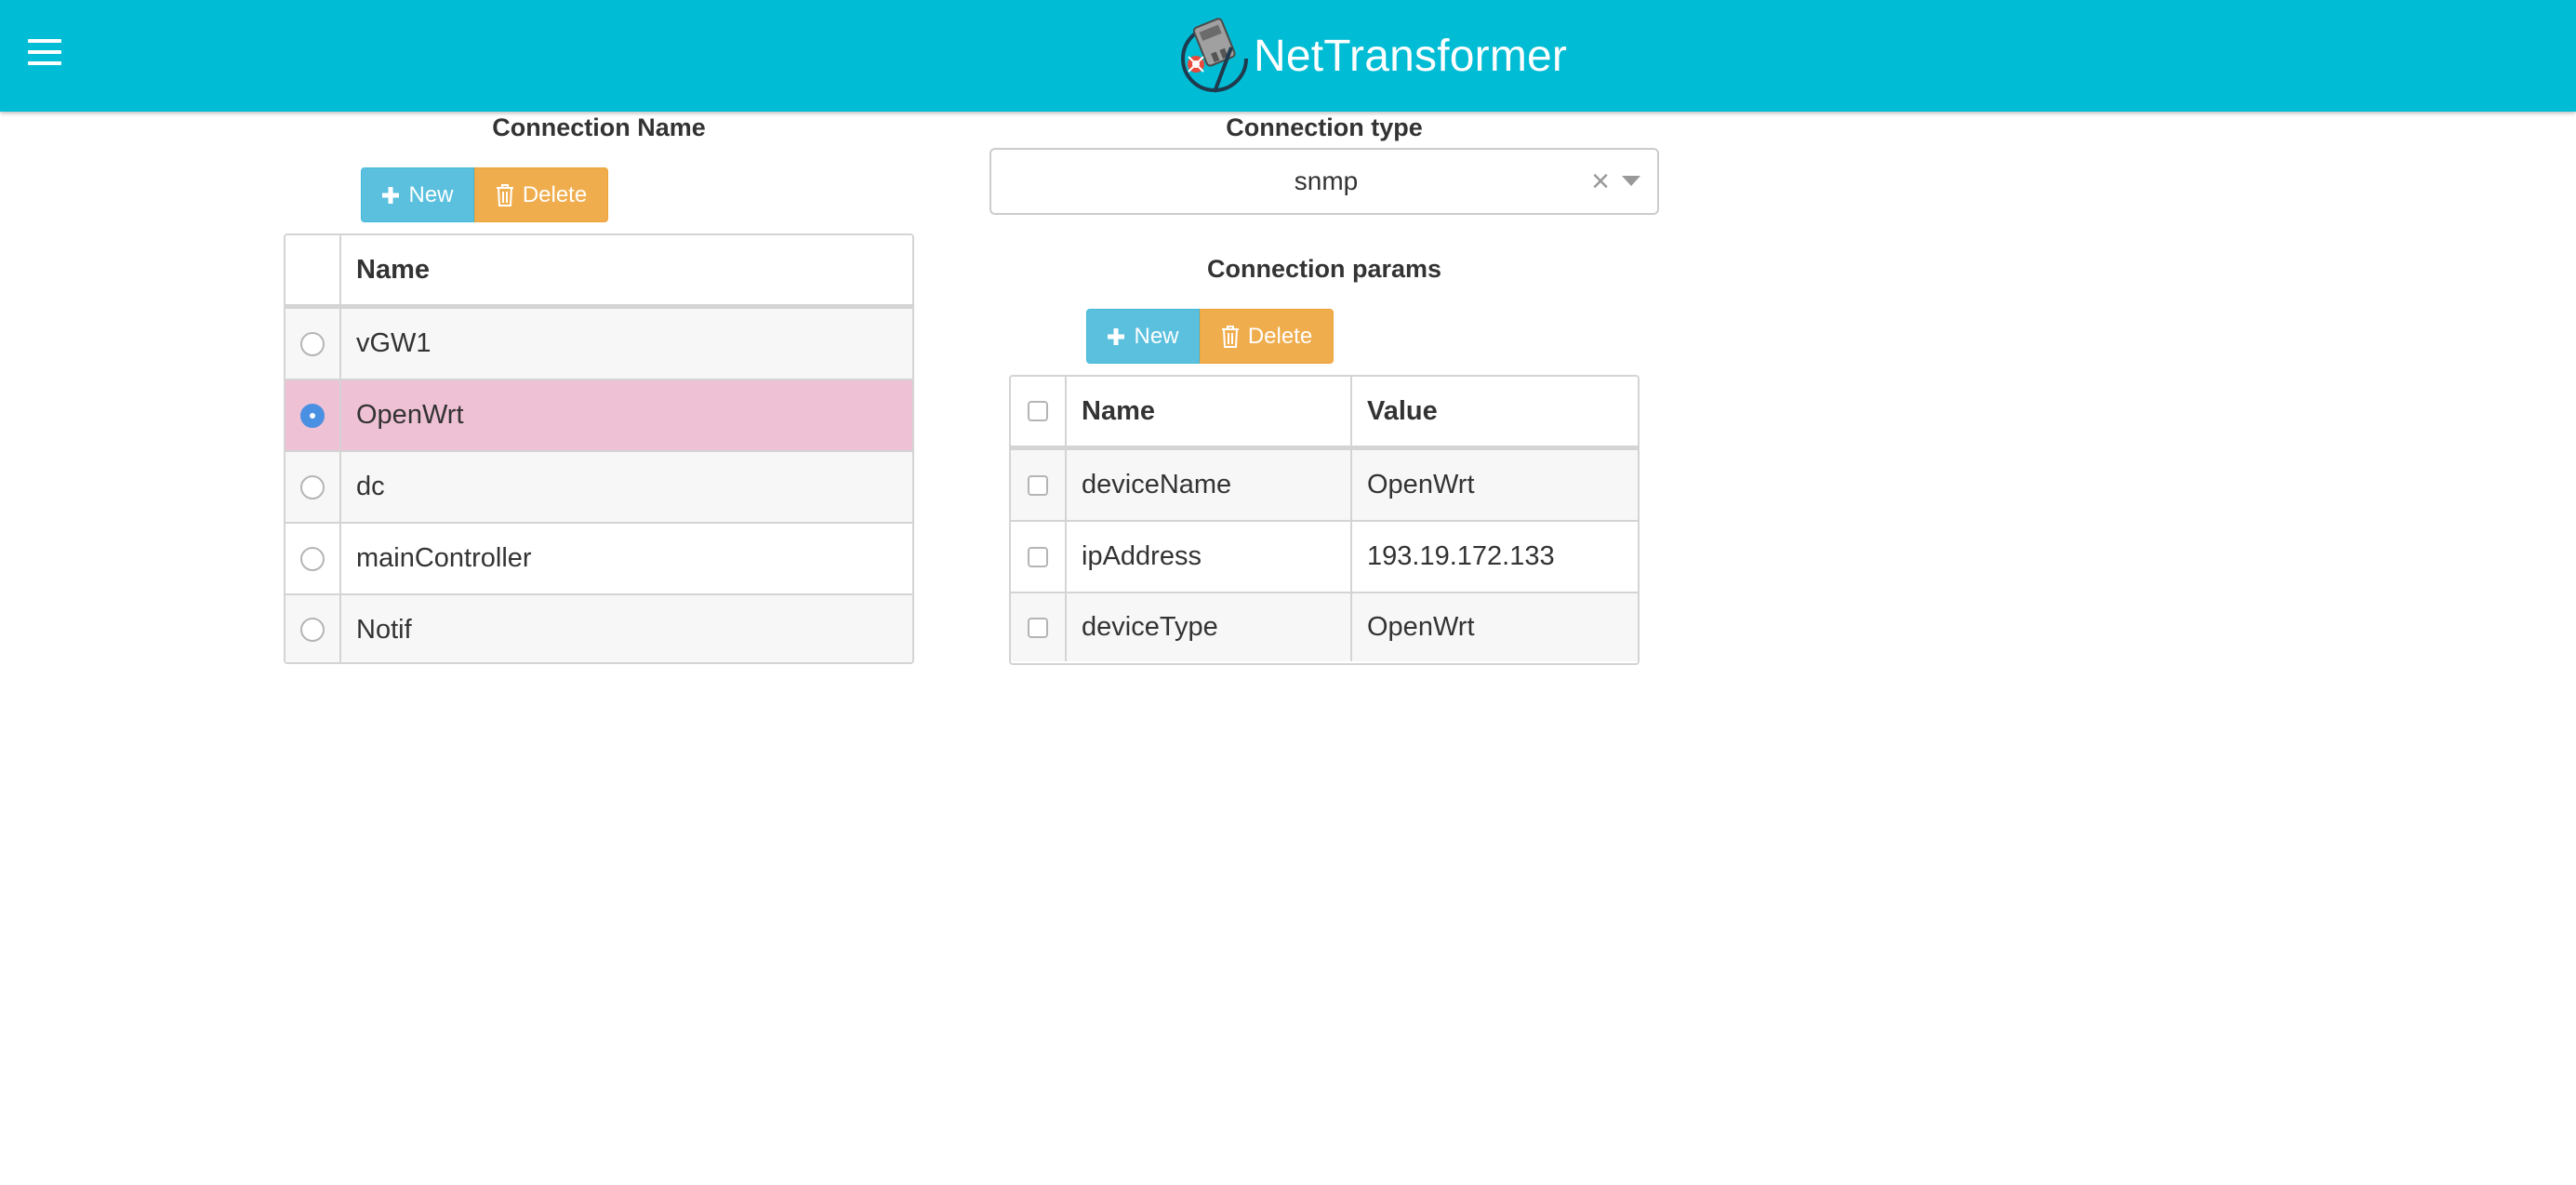 Image resolution: width=2576 pixels, height=1185 pixels. I want to click on table-header-row: Name, so click(598, 272).